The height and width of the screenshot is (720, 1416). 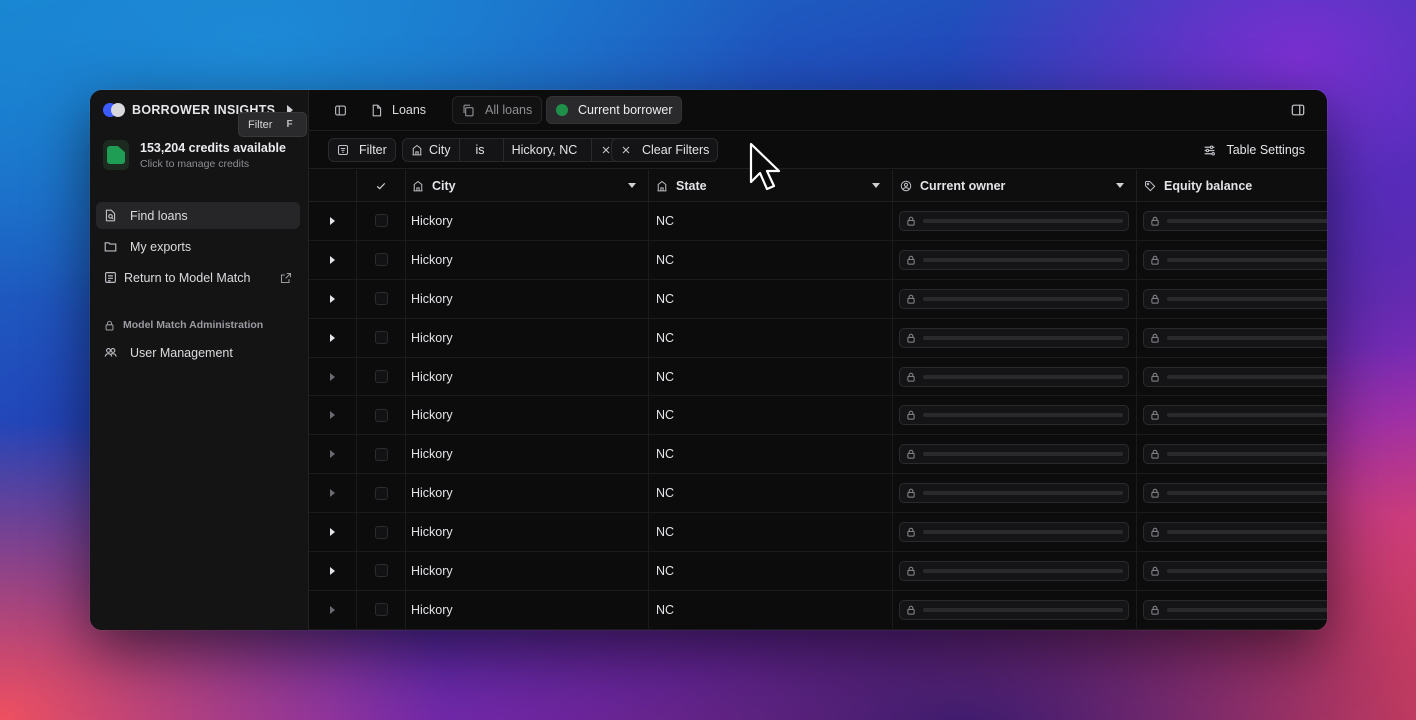 I want to click on select-all-checkbox, so click(x=381, y=185).